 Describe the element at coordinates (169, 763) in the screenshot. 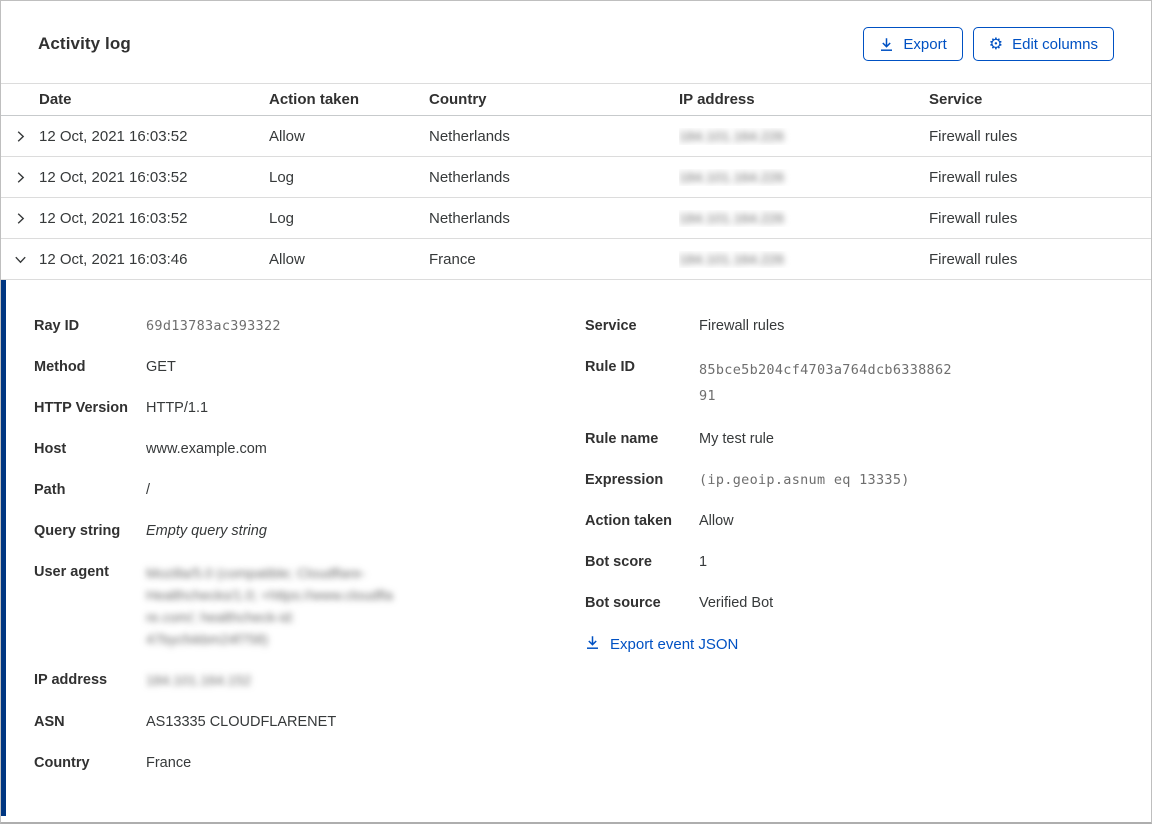

I see `detail-value: France` at that location.